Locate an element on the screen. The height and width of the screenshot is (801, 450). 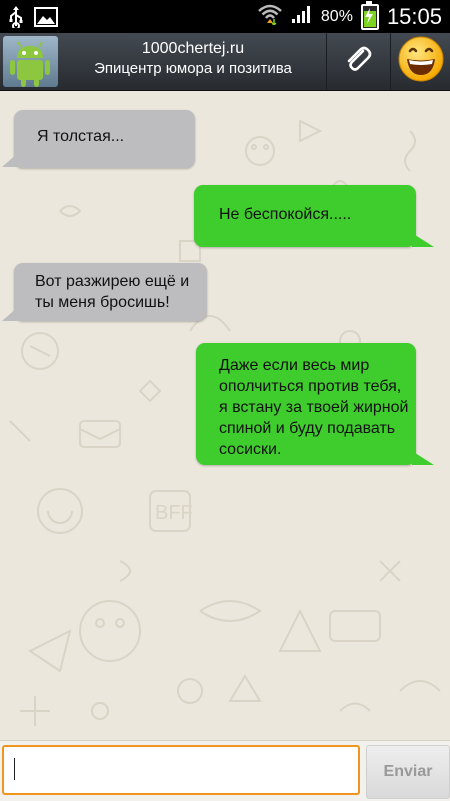
composer-bar: Enviar is located at coordinates (225, 770).